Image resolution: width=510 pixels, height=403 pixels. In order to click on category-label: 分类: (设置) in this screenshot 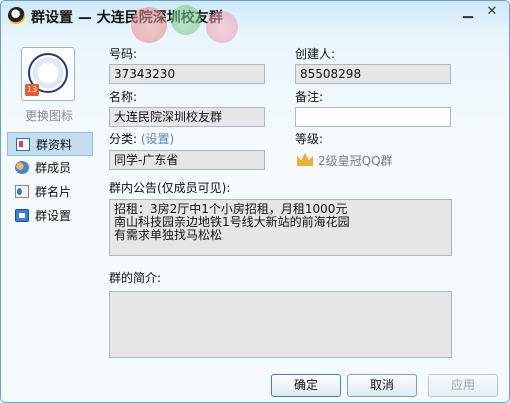, I will do `click(141, 138)`.